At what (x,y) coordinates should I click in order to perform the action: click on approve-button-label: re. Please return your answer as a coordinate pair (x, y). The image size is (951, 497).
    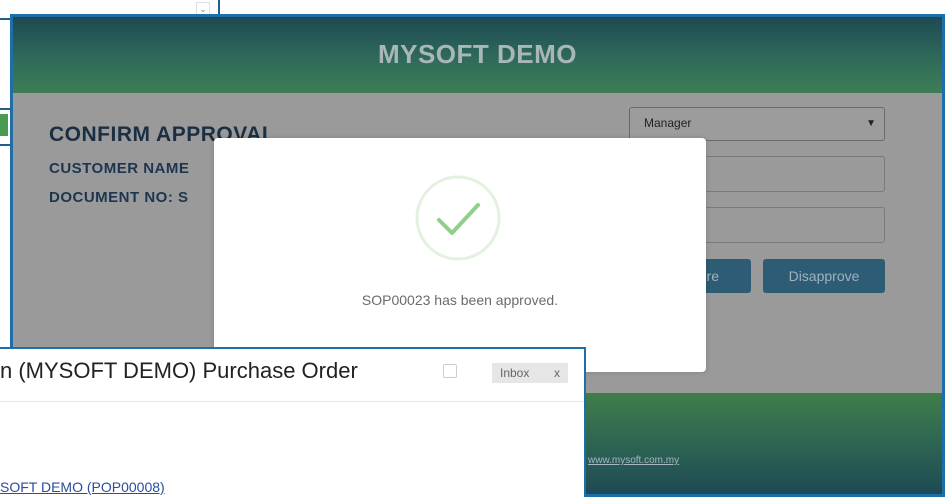
    Looking at the image, I should click on (712, 276).